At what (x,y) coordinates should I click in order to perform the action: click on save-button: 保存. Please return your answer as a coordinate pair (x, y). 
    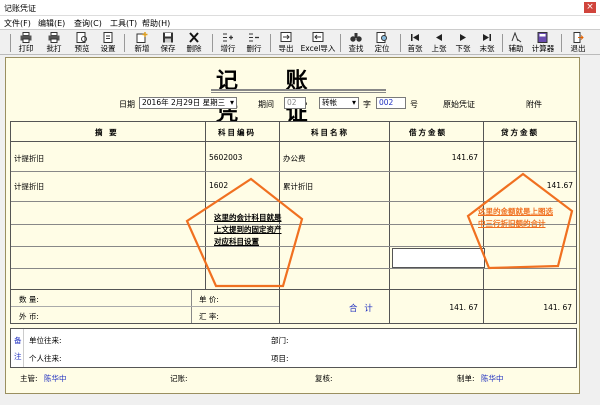
    Looking at the image, I should click on (168, 43).